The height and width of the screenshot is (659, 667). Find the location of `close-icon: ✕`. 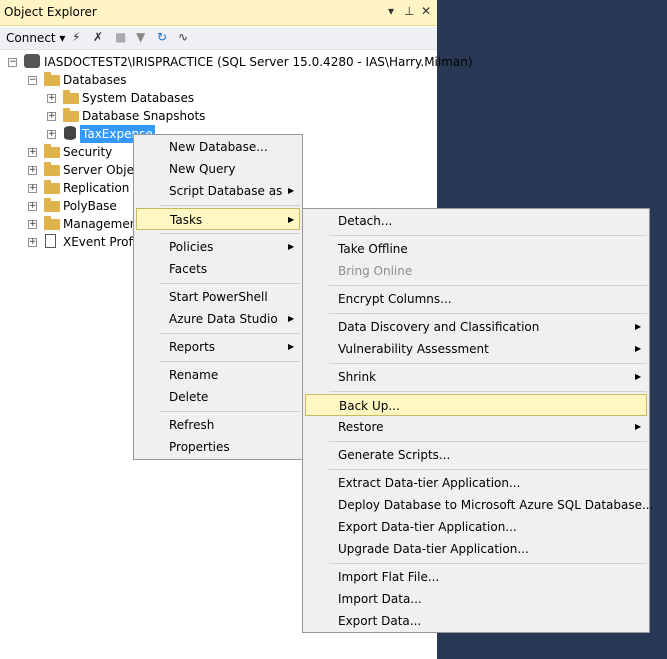

close-icon: ✕ is located at coordinates (426, 11).